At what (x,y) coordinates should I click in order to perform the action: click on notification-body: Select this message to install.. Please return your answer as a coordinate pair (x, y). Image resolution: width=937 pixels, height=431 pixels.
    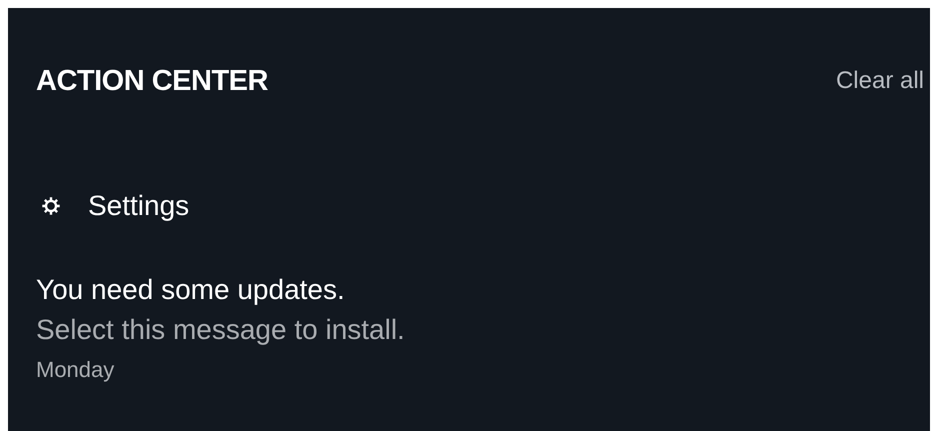
    Looking at the image, I should click on (480, 330).